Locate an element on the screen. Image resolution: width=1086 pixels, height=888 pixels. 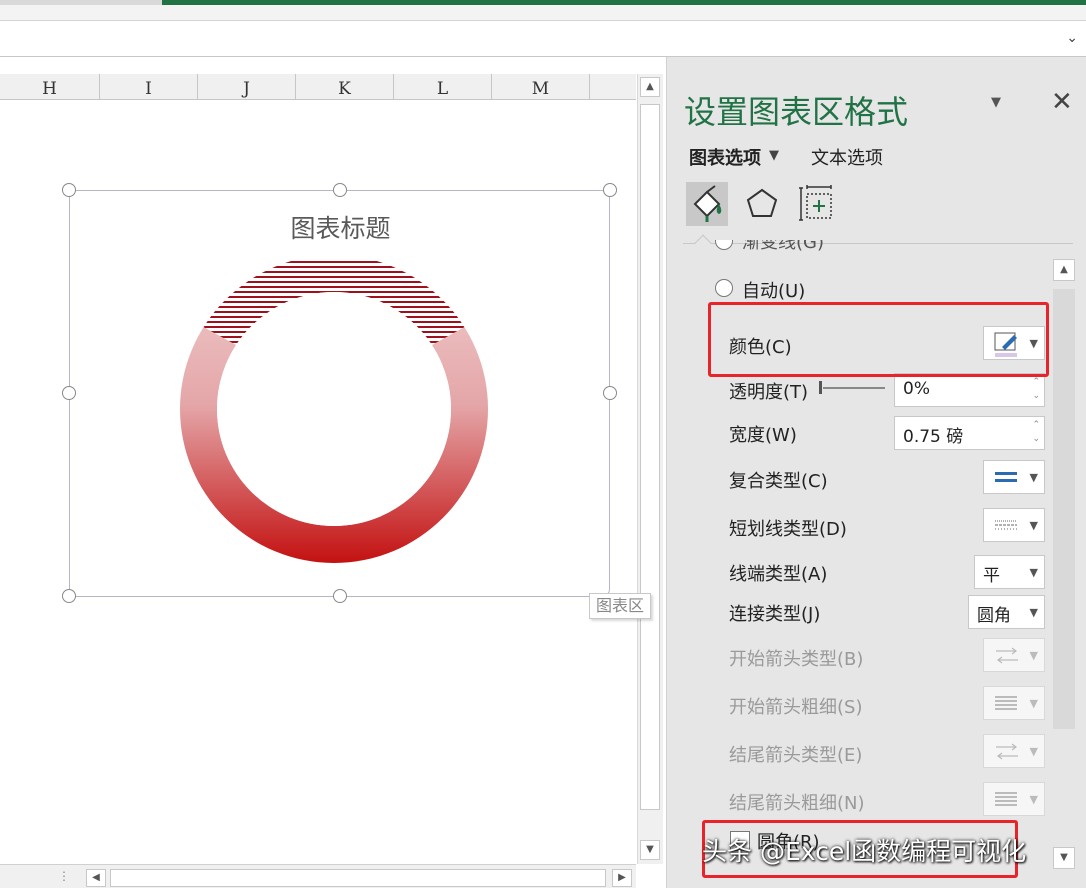
column-header-i: I is located at coordinates (149, 87).